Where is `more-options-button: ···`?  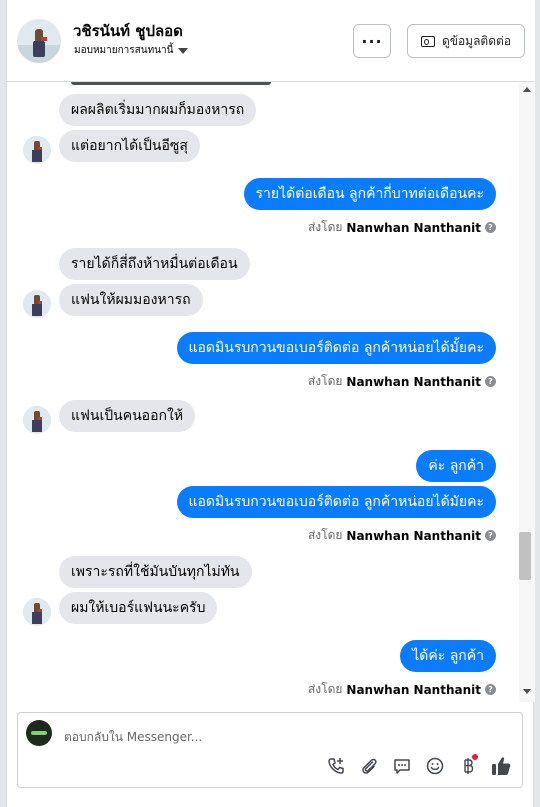
more-options-button: ··· is located at coordinates (372, 41).